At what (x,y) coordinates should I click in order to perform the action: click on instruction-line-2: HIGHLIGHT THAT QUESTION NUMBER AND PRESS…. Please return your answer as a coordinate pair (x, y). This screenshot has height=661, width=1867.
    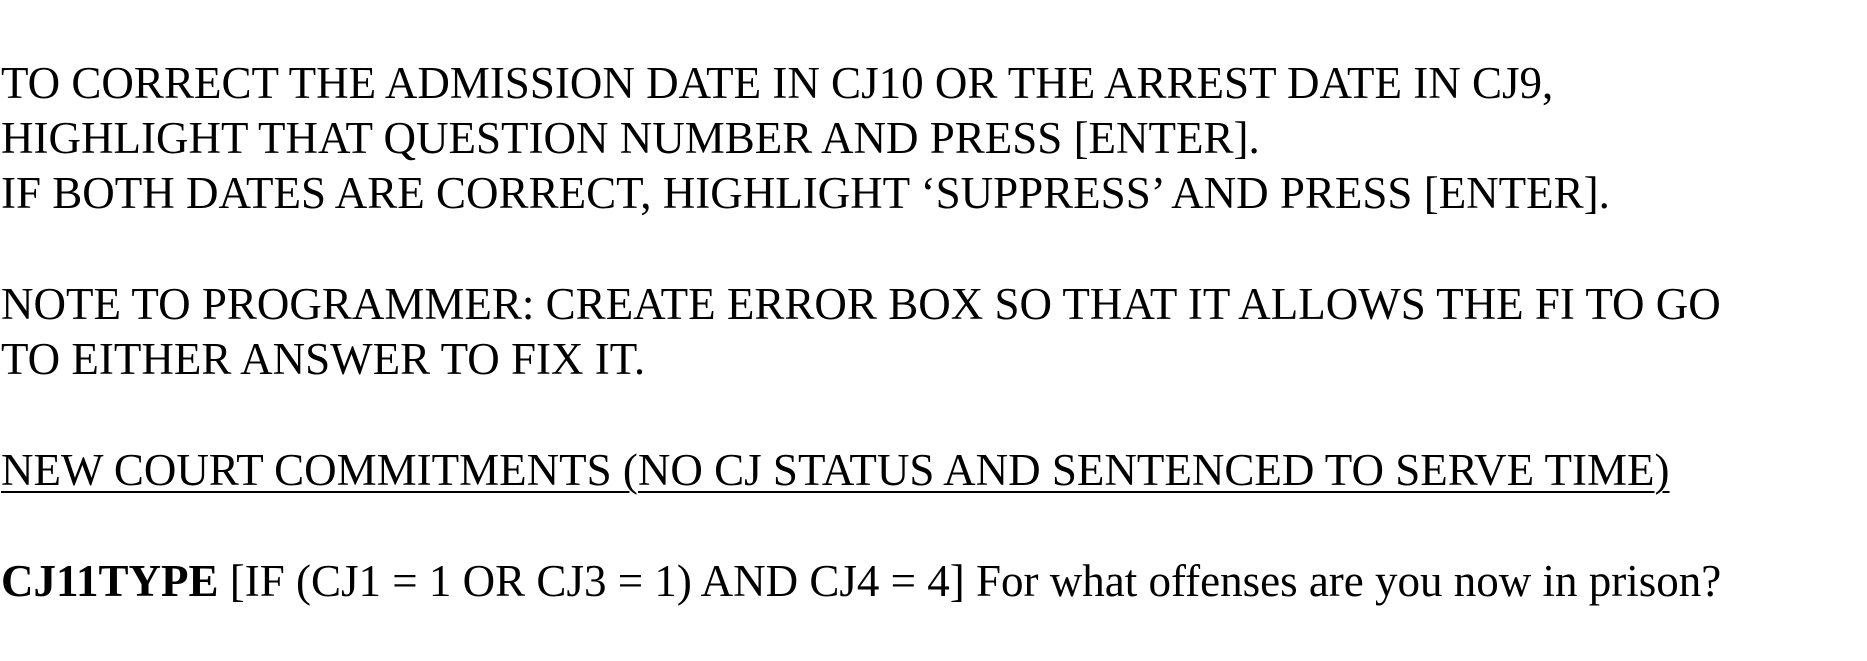
    Looking at the image, I should click on (630, 138).